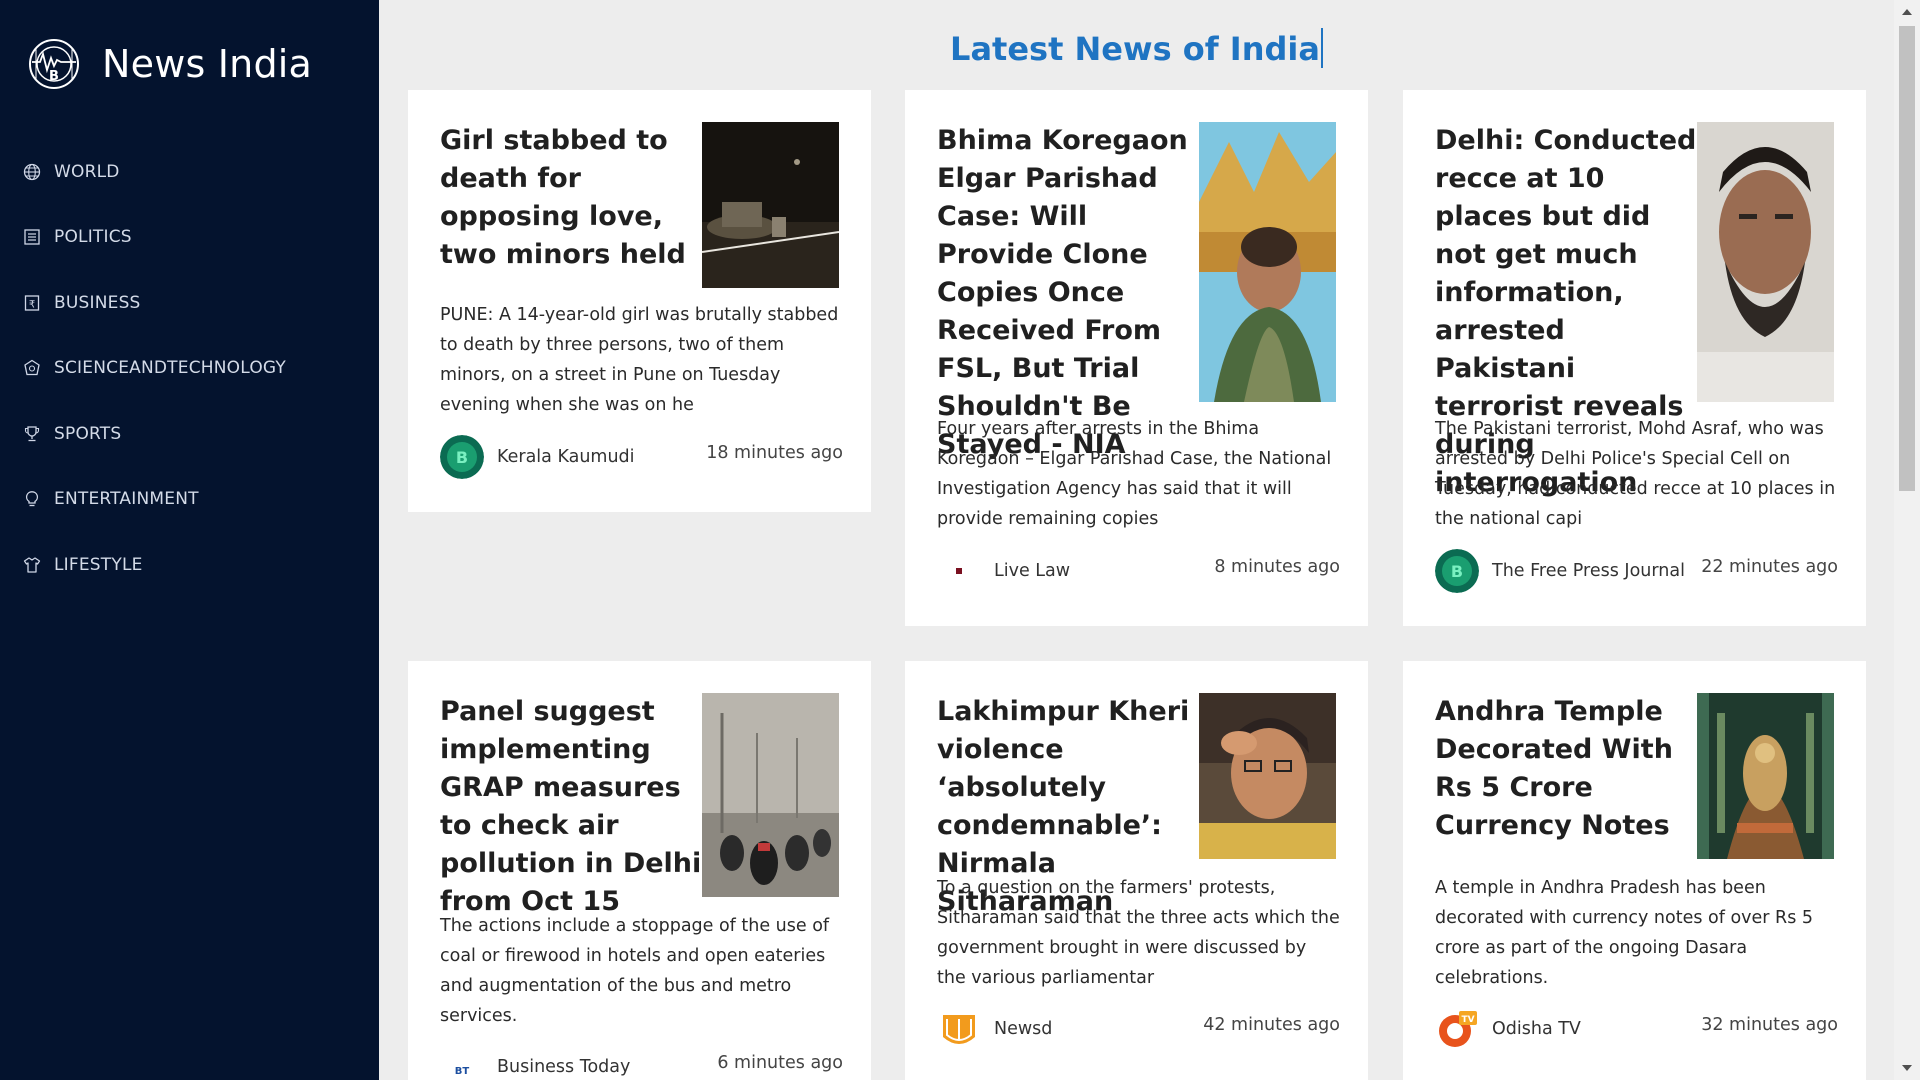  Describe the element at coordinates (1769, 567) in the screenshot. I see `published-time: 22 minutes ago` at that location.